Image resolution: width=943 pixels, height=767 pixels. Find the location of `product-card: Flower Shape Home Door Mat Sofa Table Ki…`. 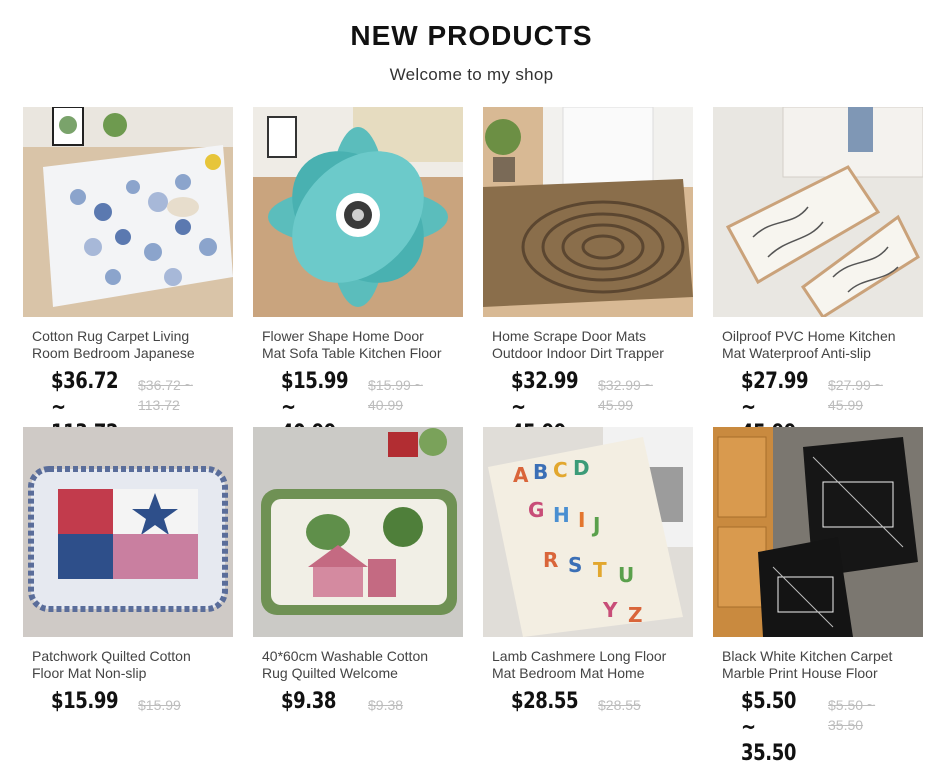

product-card: Flower Shape Home Door Mat Sofa Table Ki… is located at coordinates (358, 276).